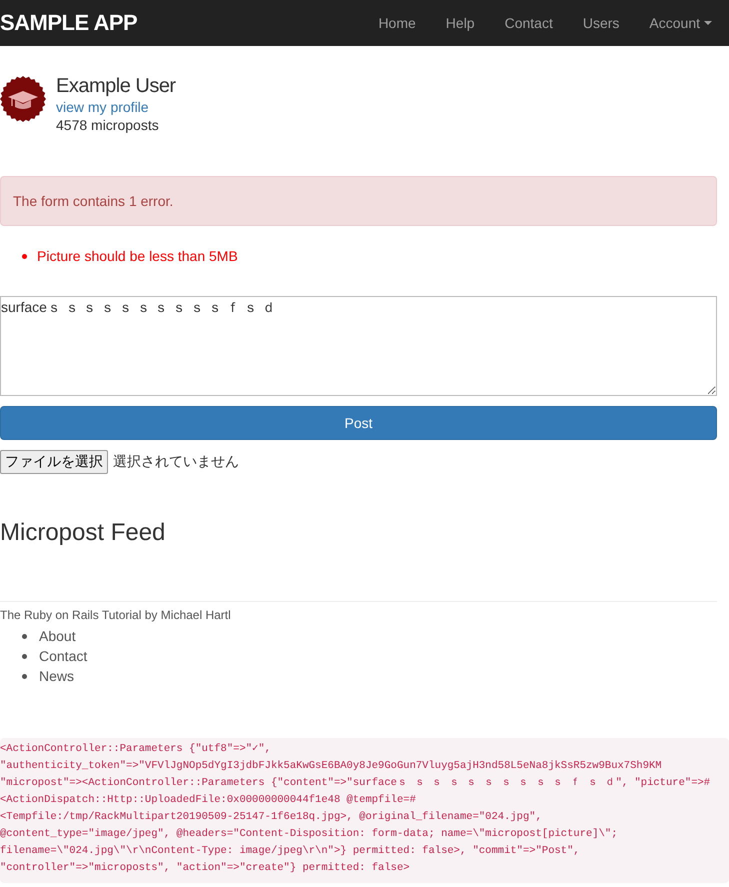  What do you see at coordinates (397, 23) in the screenshot?
I see `nav-link: Home` at bounding box center [397, 23].